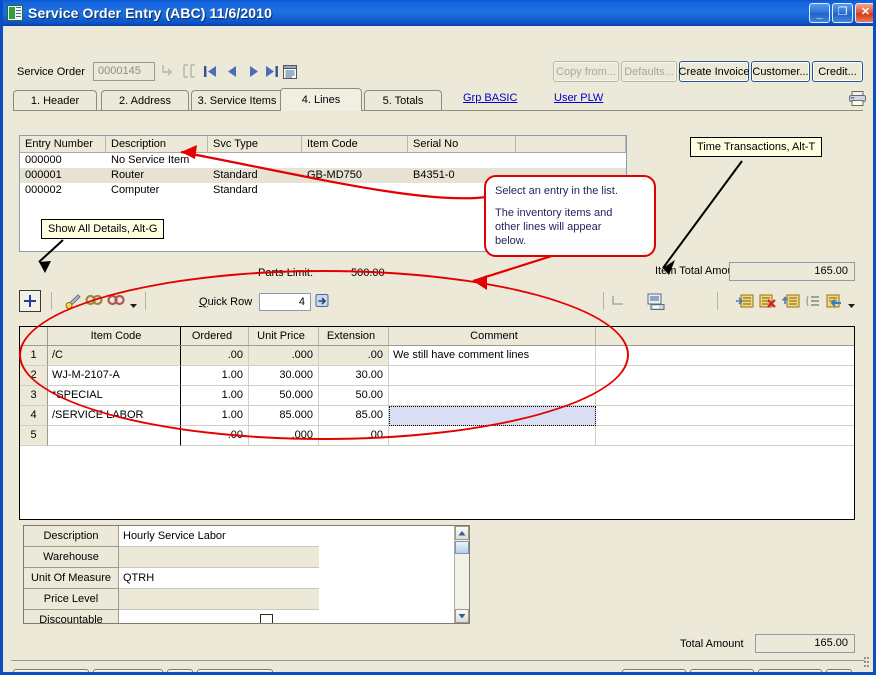 The height and width of the screenshot is (675, 876). Describe the element at coordinates (219, 599) in the screenshot. I see `detail-value-price-level` at that location.